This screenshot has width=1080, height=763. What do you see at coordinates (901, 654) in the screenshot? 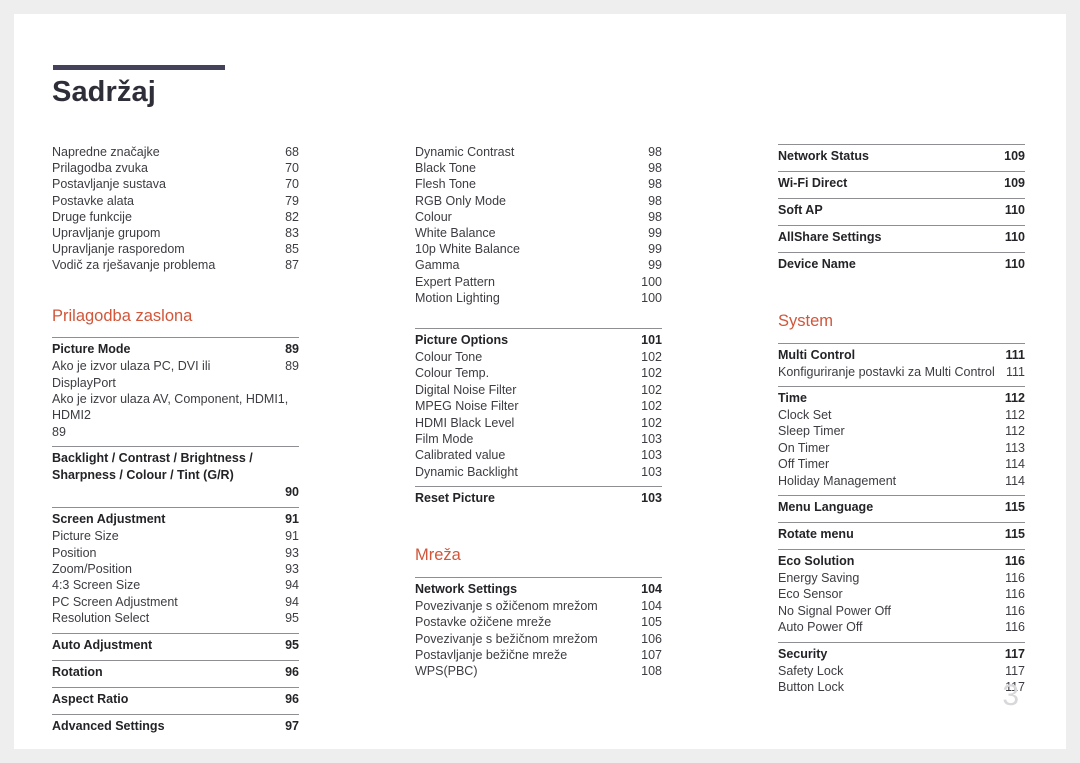
I see `toc-entry-major: Security 117` at bounding box center [901, 654].